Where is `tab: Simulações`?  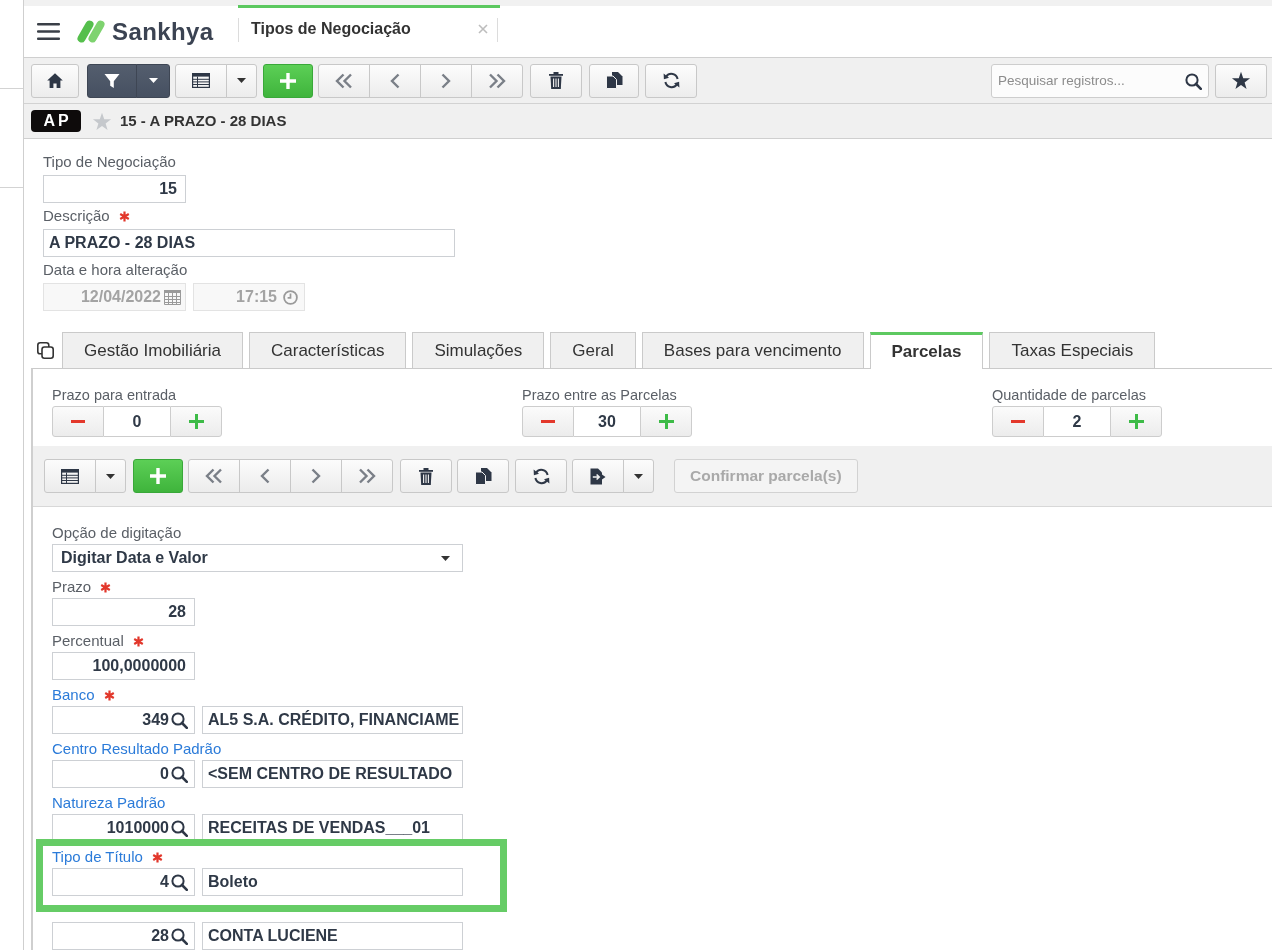
tab: Simulações is located at coordinates (478, 350).